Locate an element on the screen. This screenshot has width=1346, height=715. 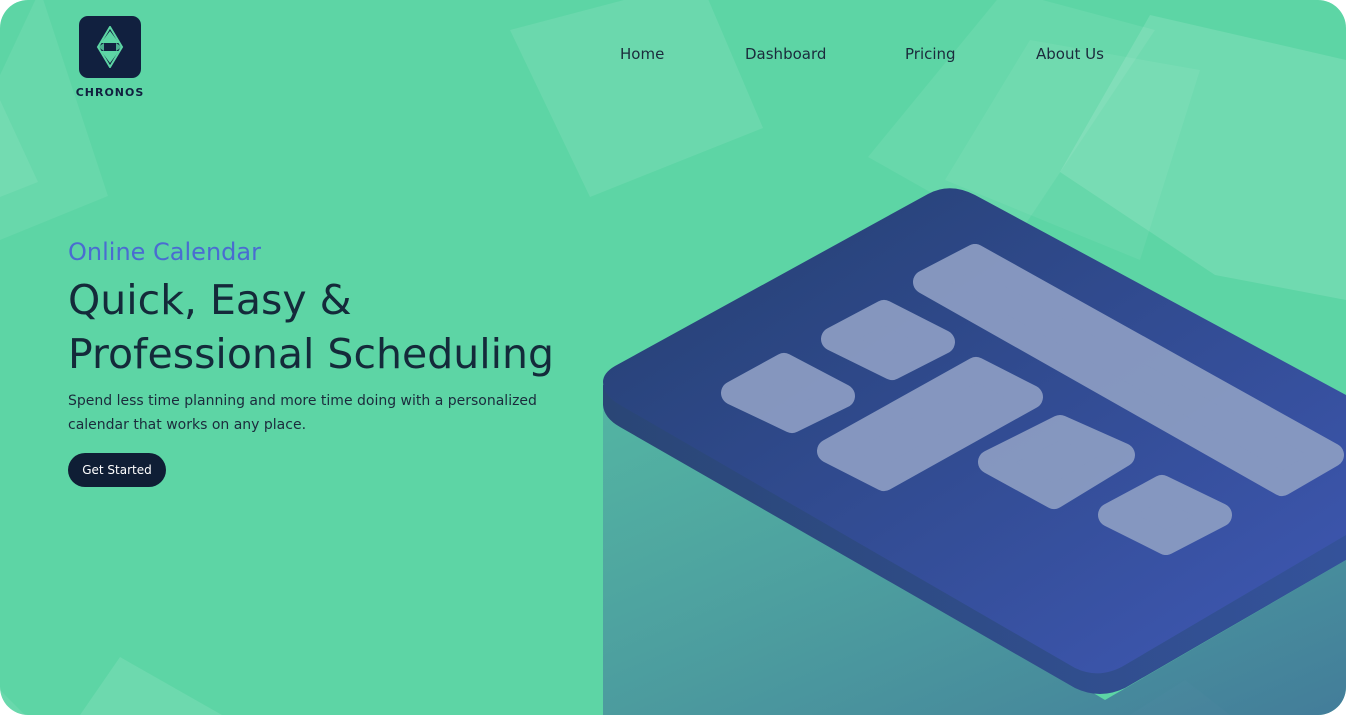
calendar-tile-small-top is located at coordinates (888, 340).